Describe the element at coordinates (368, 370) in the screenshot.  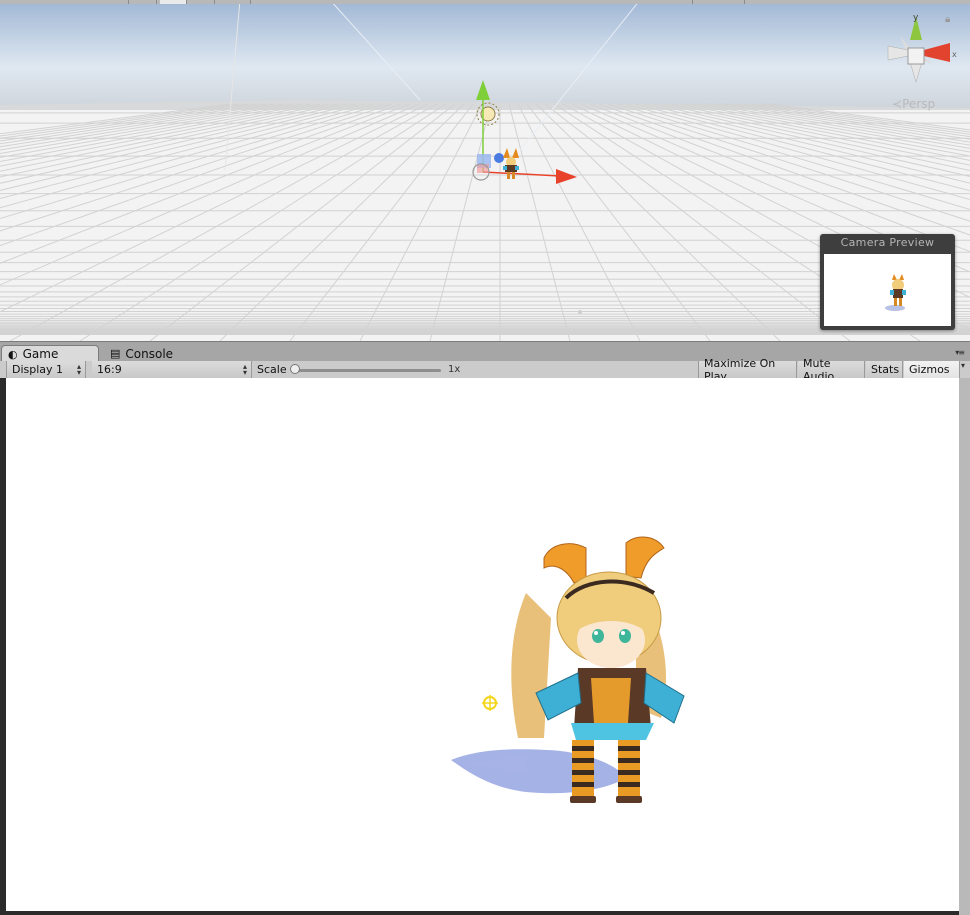
I see `scale-slider-track` at that location.